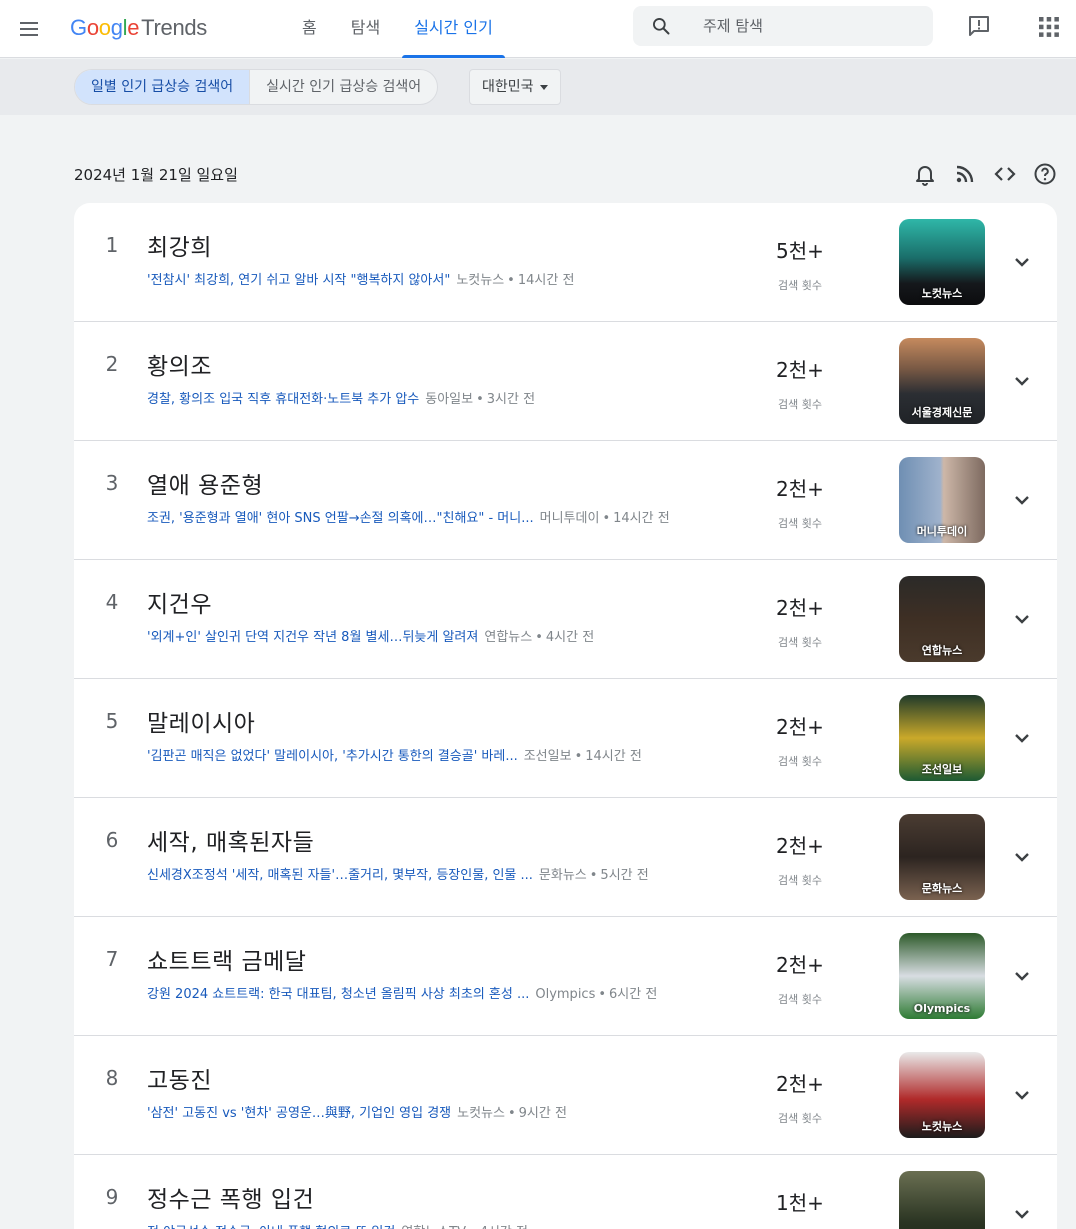  What do you see at coordinates (230, 1197) in the screenshot?
I see `trend-title: 정수근 폭행 입건` at bounding box center [230, 1197].